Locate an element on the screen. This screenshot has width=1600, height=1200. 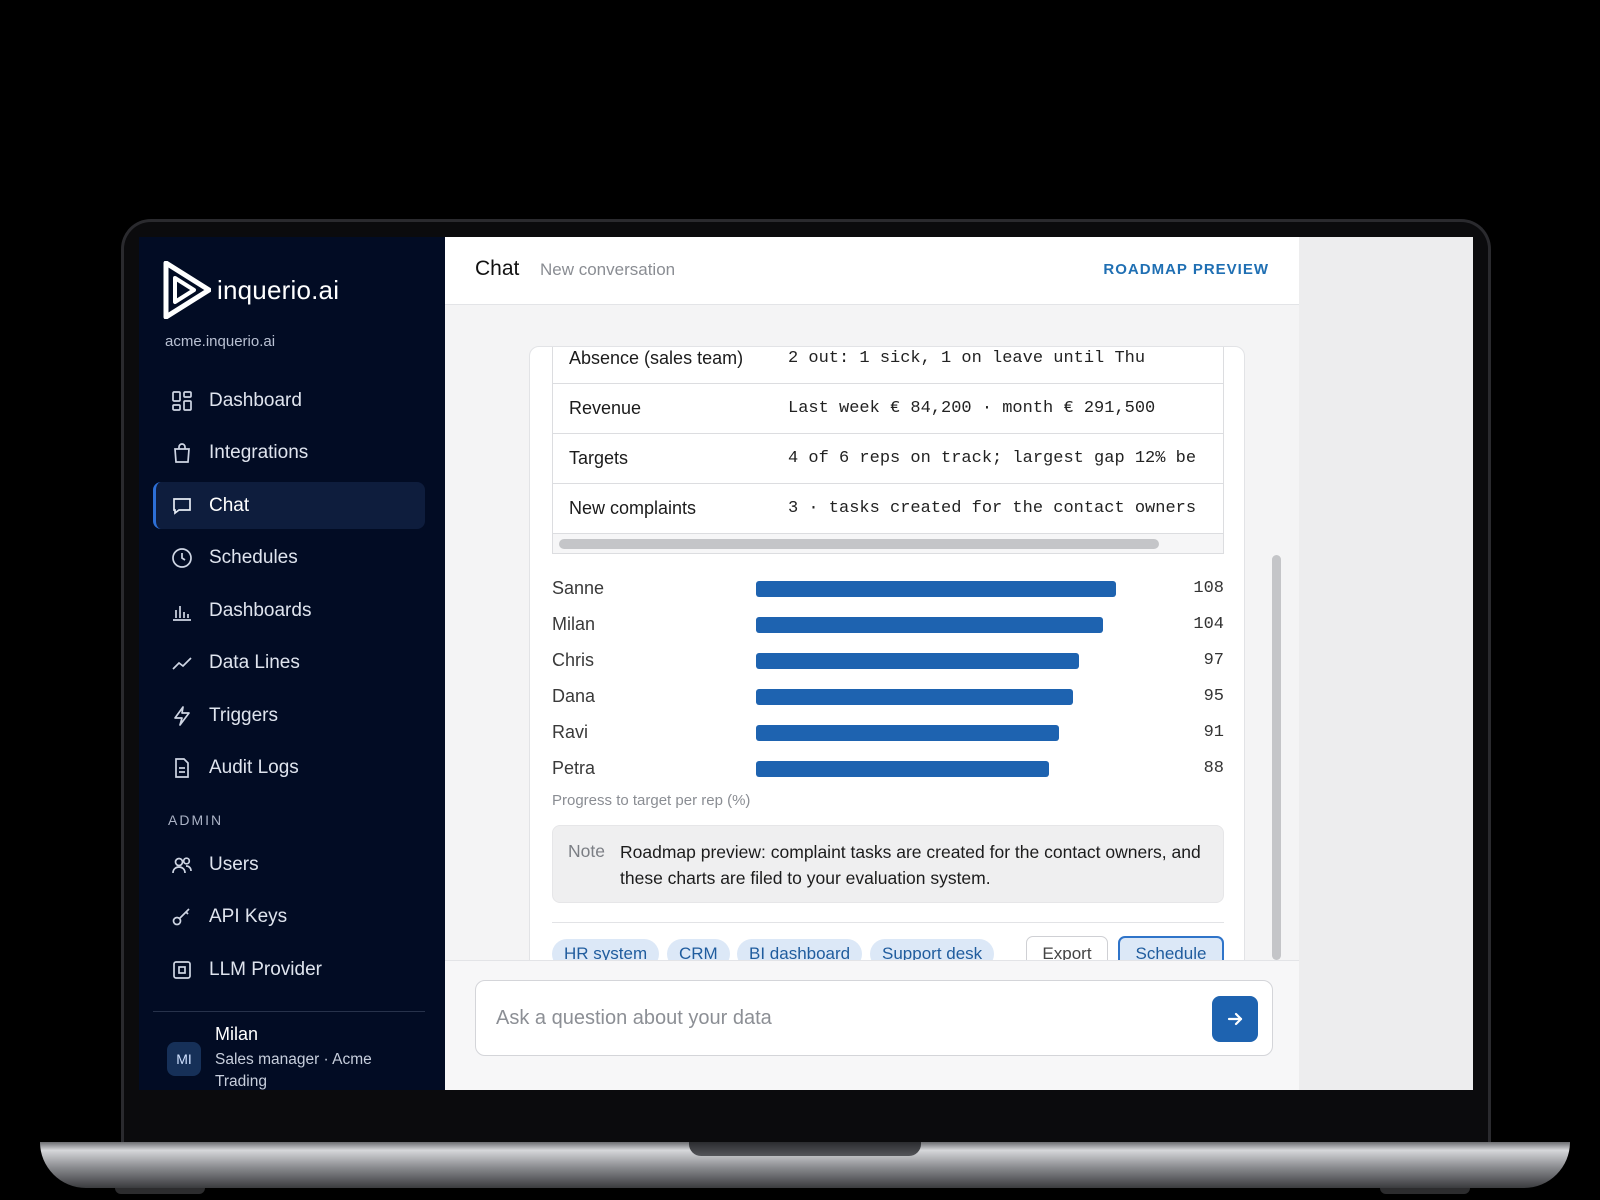
bar-row: Sanne 108 is located at coordinates (888, 589).